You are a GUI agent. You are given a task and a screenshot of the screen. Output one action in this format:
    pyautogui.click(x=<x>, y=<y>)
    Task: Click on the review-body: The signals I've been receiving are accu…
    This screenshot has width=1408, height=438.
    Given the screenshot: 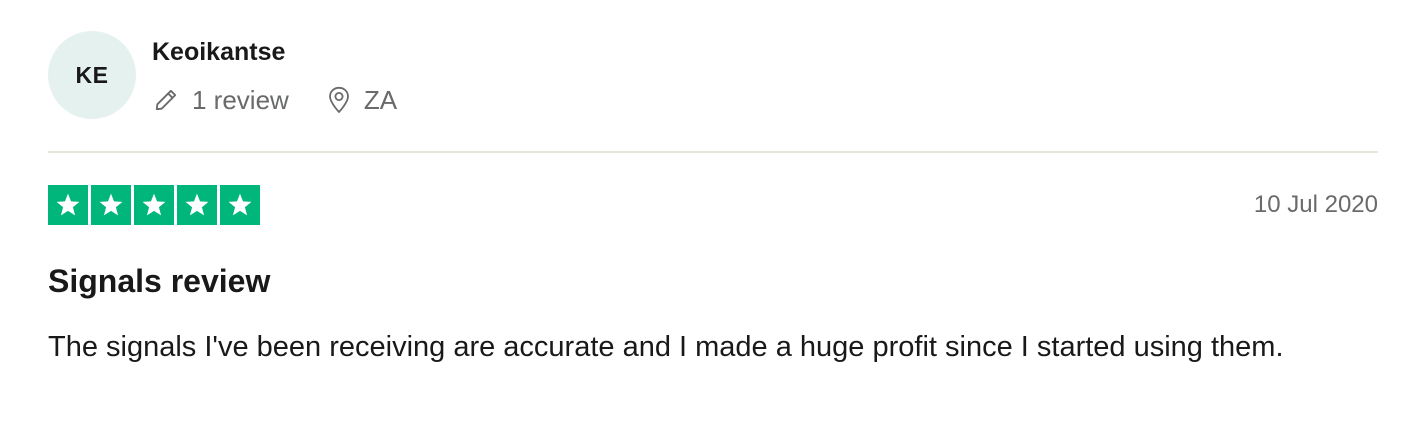 What is the action you would take?
    pyautogui.click(x=666, y=347)
    